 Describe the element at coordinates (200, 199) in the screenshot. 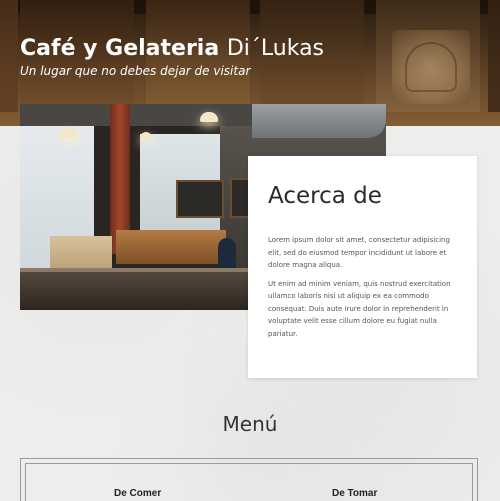

I see `photo-chalkboard` at that location.